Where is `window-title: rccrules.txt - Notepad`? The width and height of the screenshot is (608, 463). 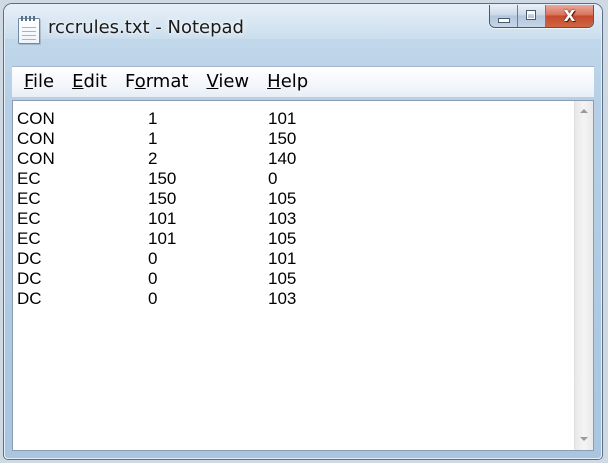 window-title: rccrules.txt - Notepad is located at coordinates (146, 27).